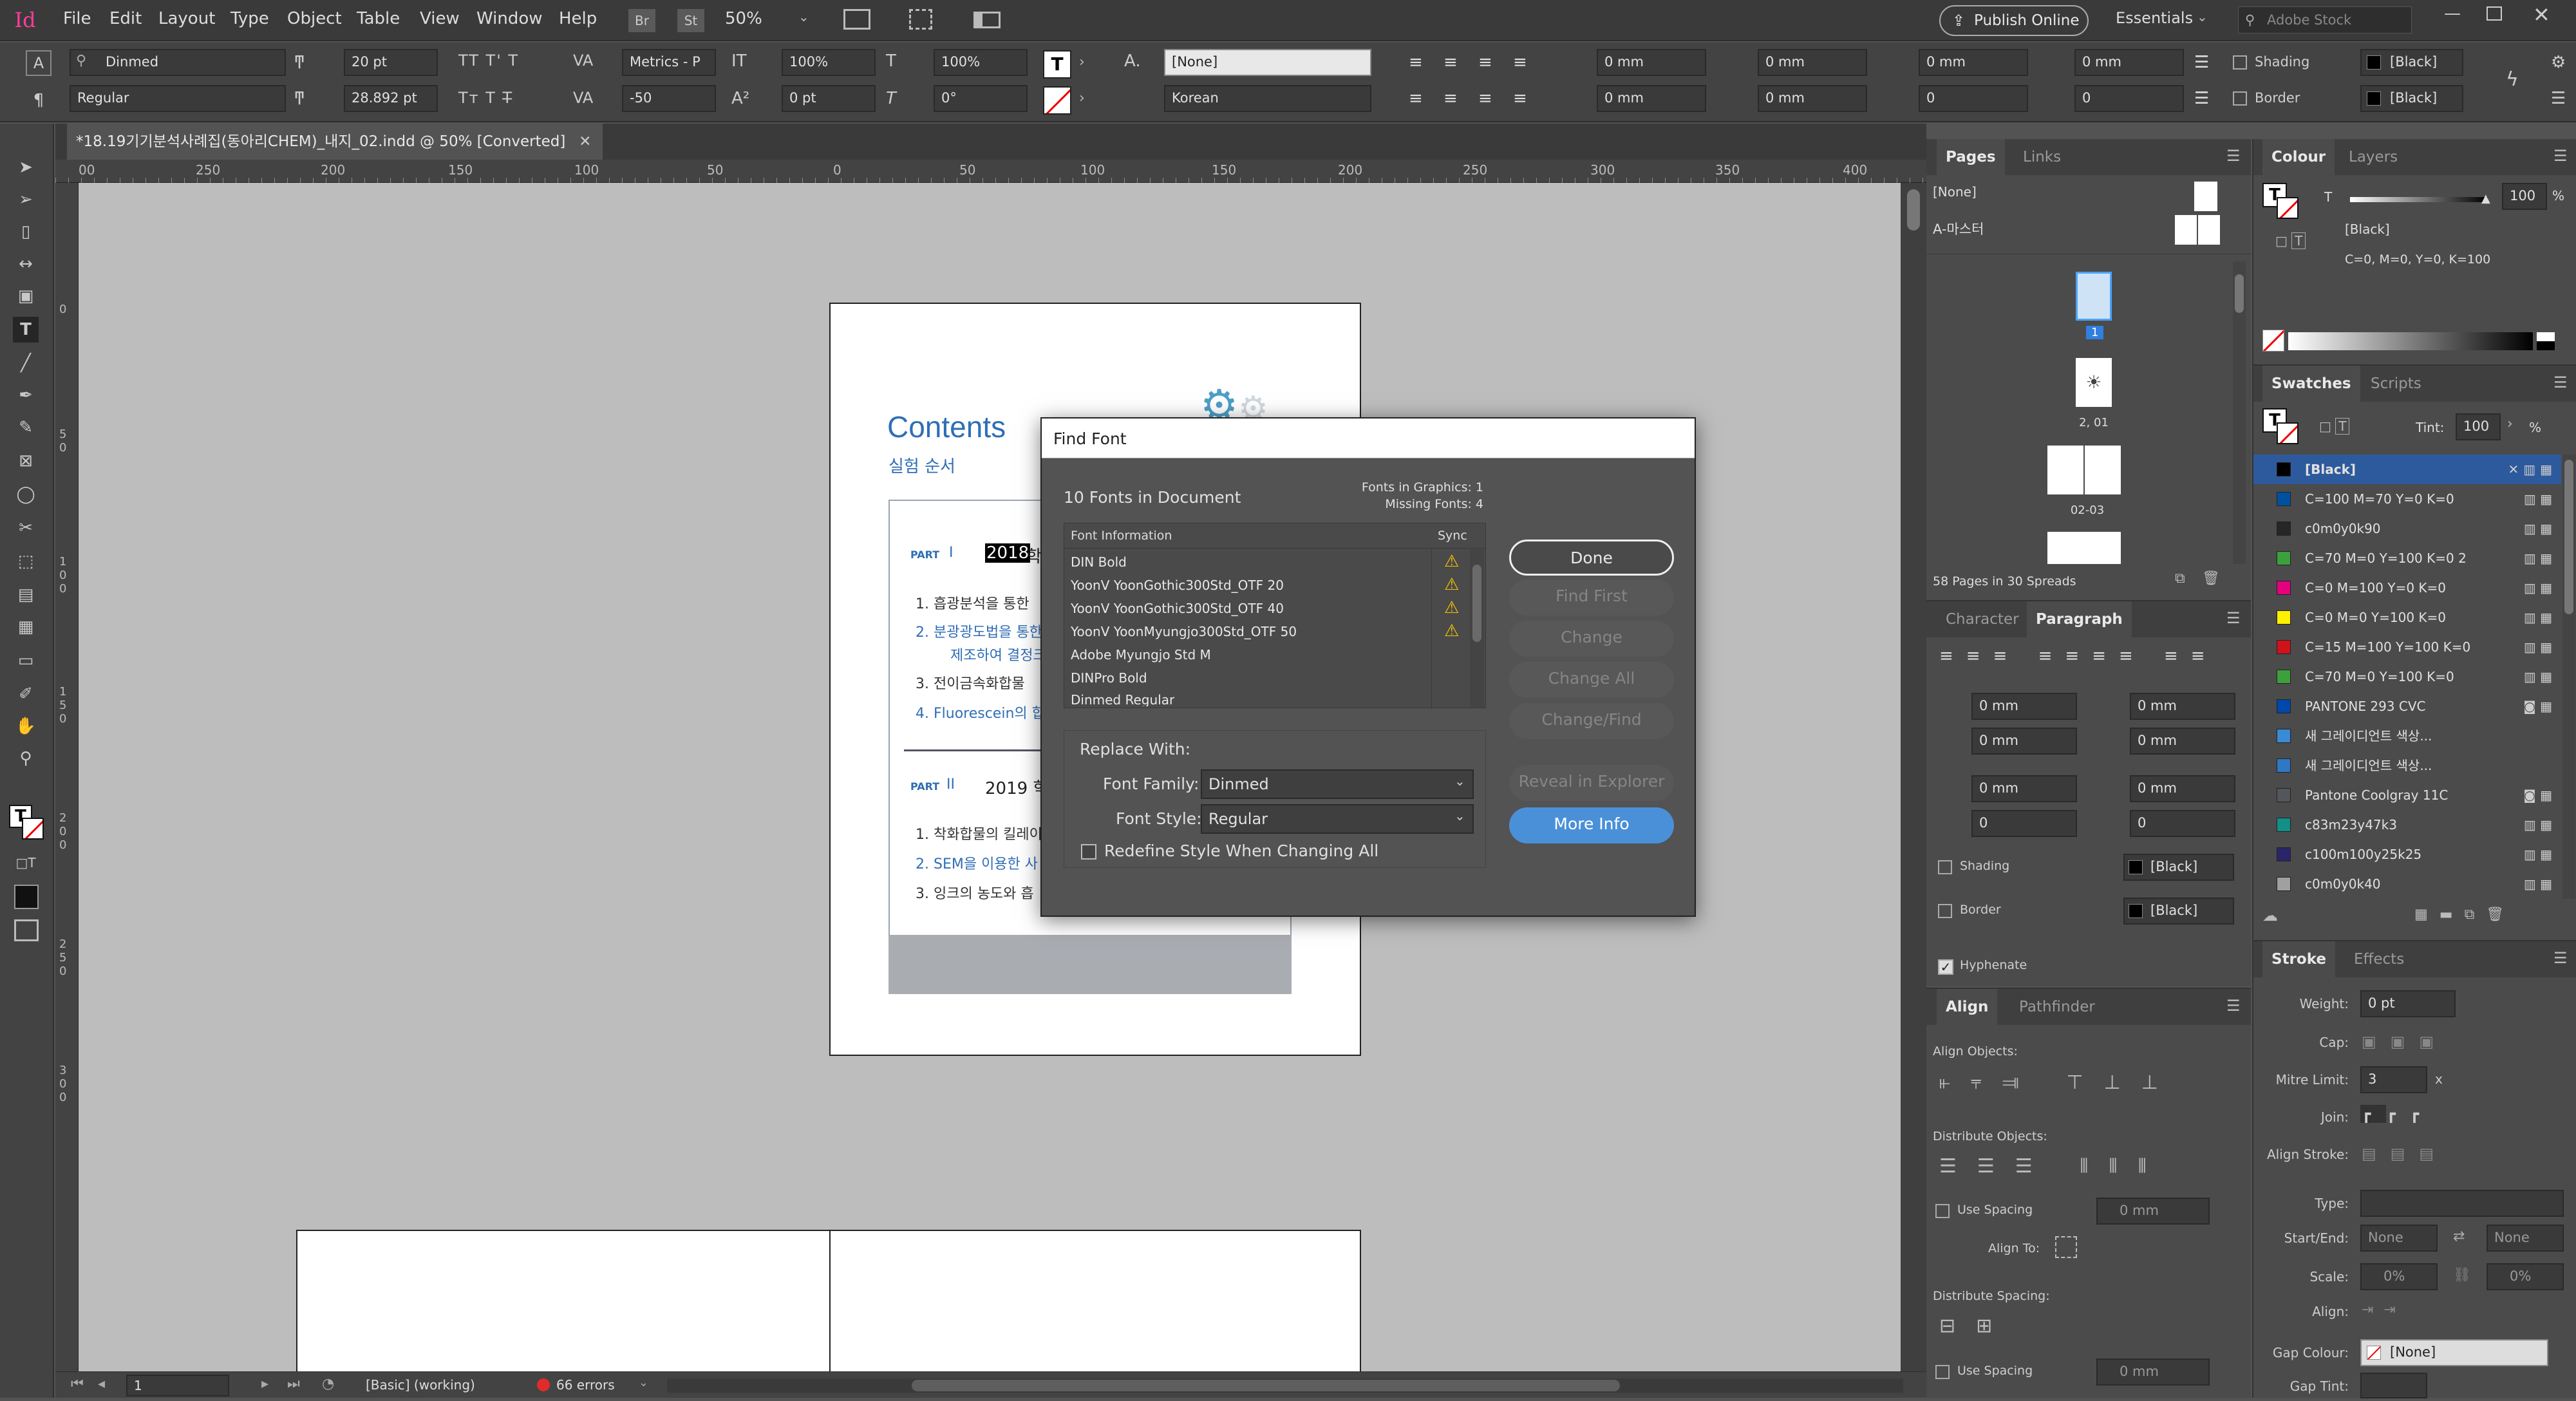 This screenshot has width=2576, height=1401. Describe the element at coordinates (1082, 98) in the screenshot. I see `chevron-right-icon: ›` at that location.